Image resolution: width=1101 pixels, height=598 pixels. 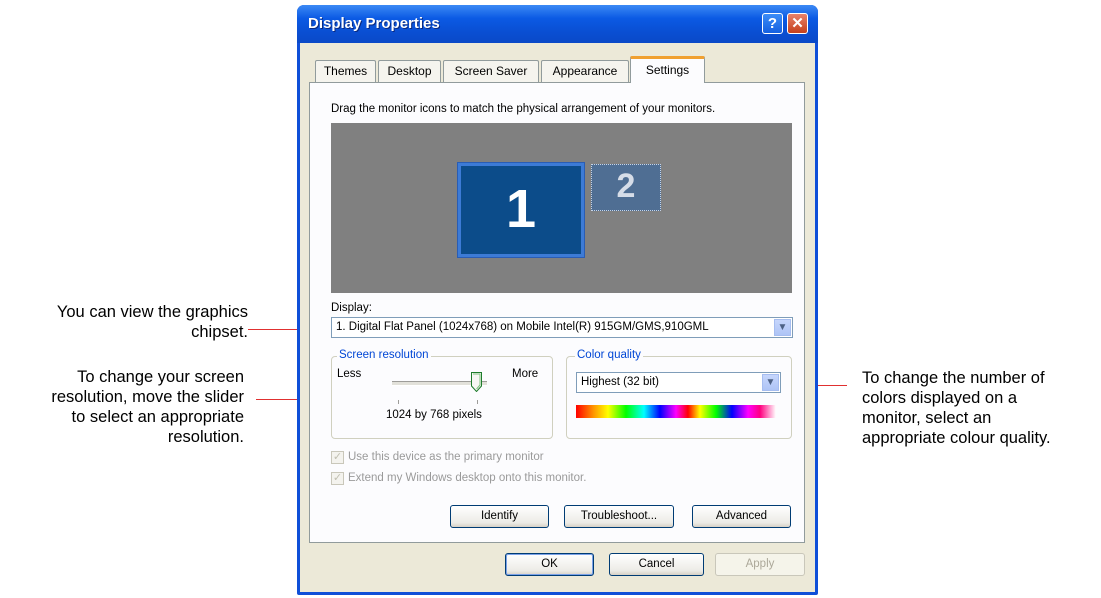 I want to click on tab-settings: Settings, so click(x=667, y=69).